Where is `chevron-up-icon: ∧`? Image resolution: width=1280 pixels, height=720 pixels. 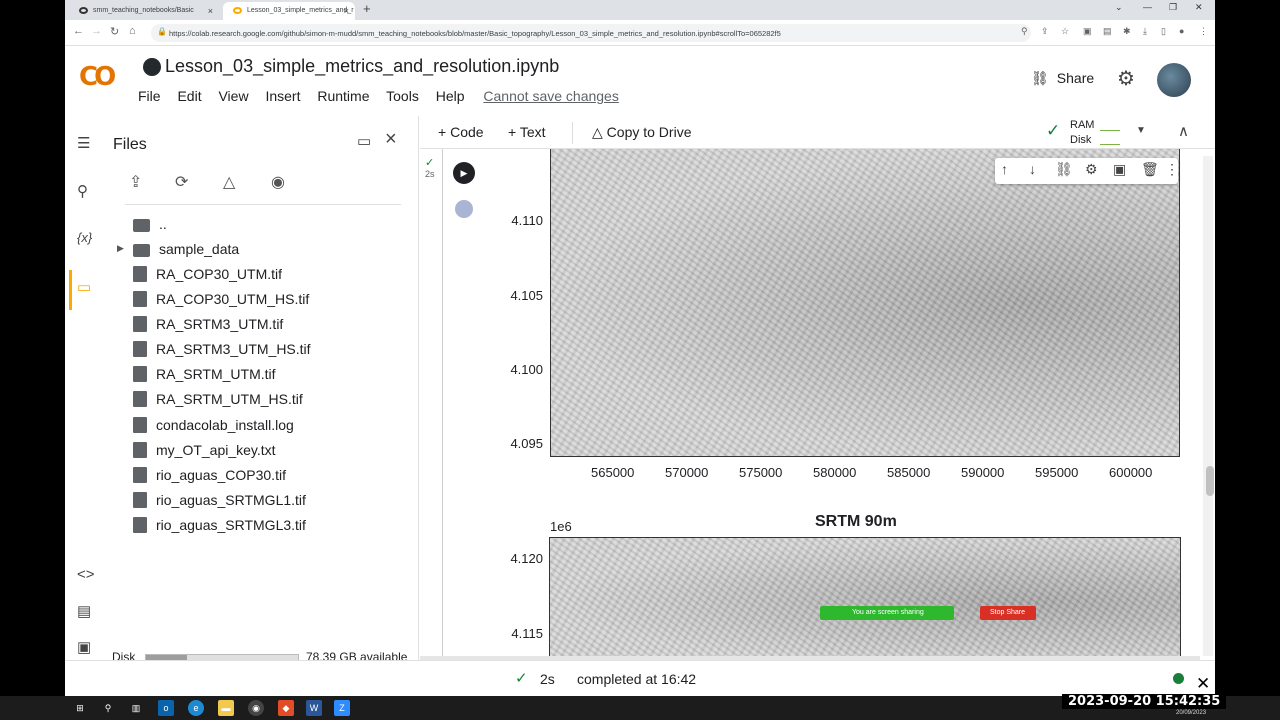
chevron-up-icon: ∧ is located at coordinates (1183, 131).